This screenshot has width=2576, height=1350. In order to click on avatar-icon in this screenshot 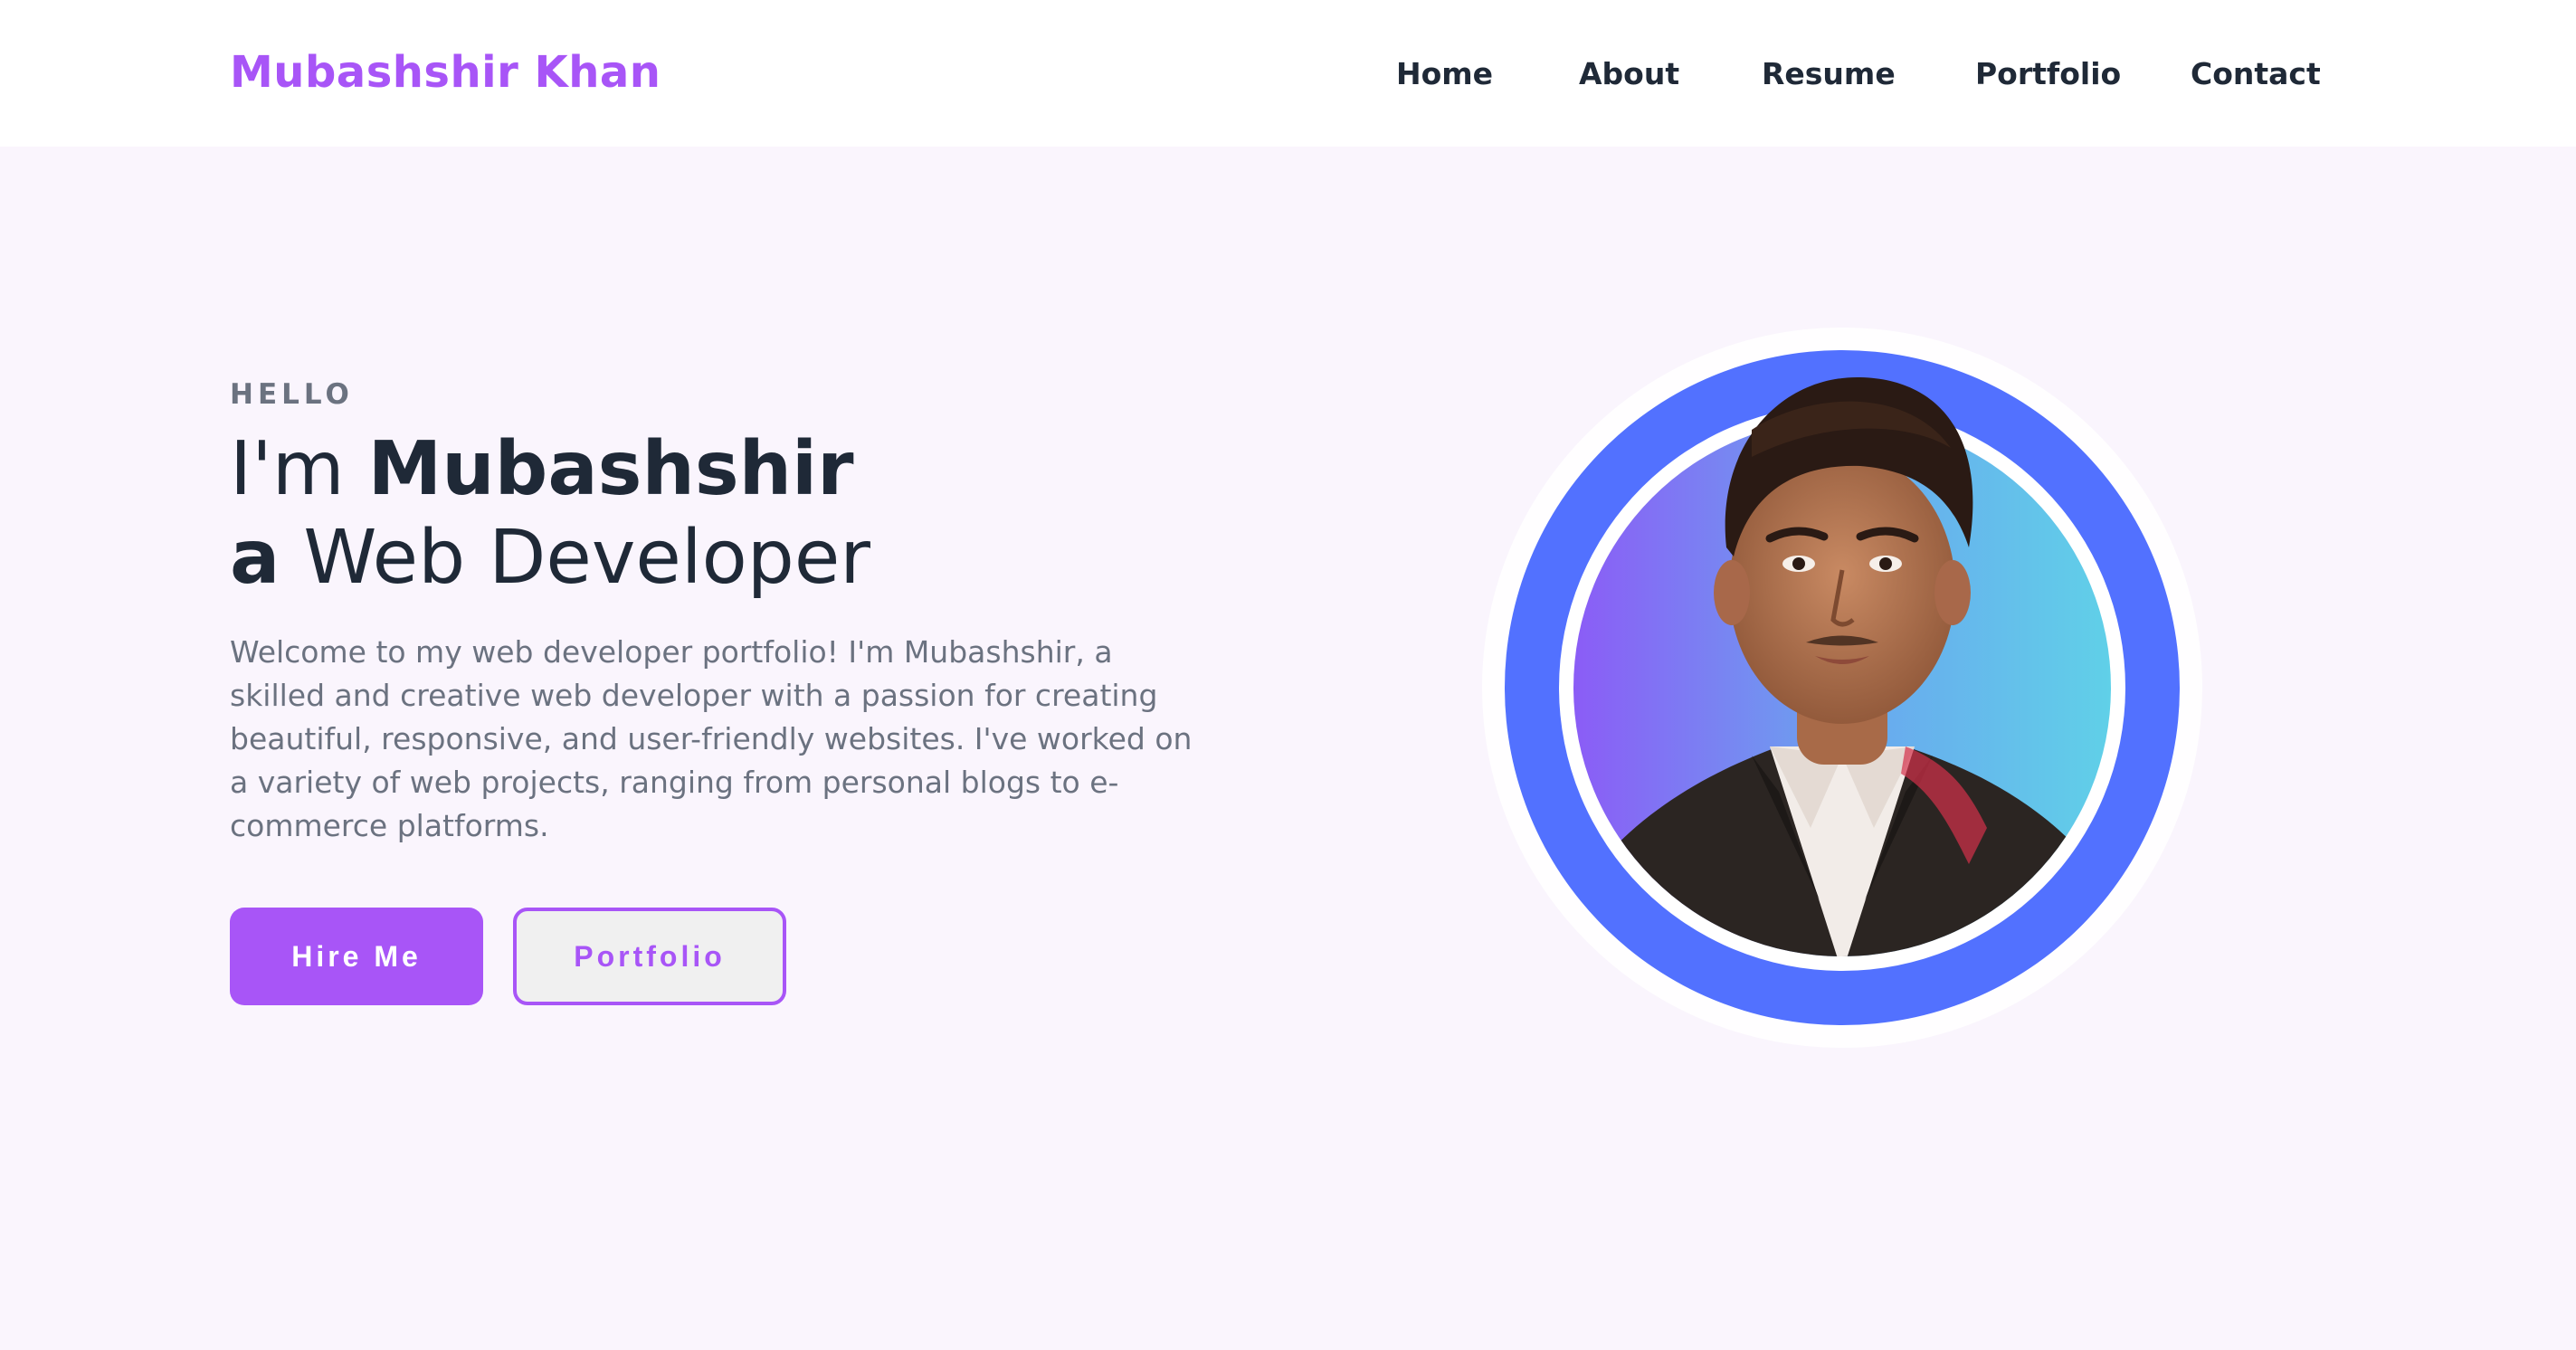, I will do `click(1842, 688)`.